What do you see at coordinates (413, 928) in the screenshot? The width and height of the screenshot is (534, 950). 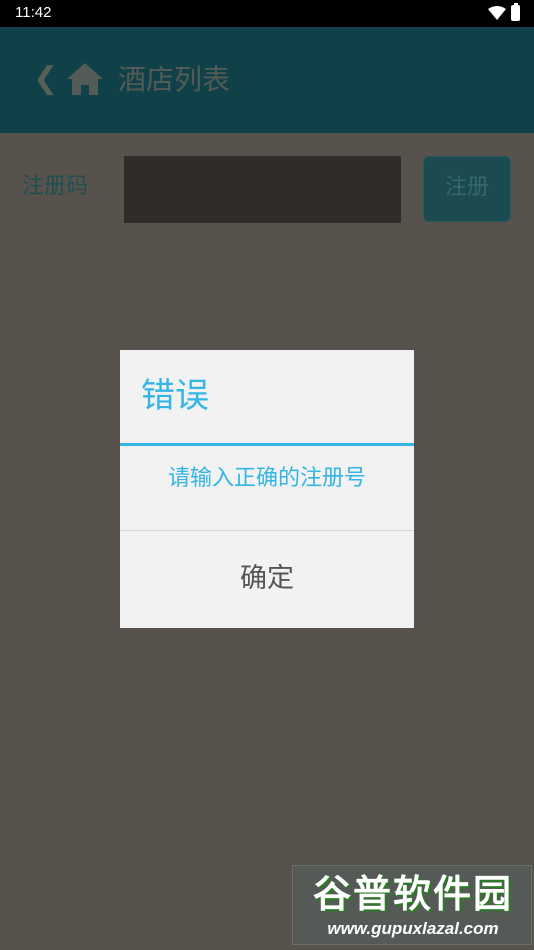 I see `watermark-url: www.gupuxlazal.com` at bounding box center [413, 928].